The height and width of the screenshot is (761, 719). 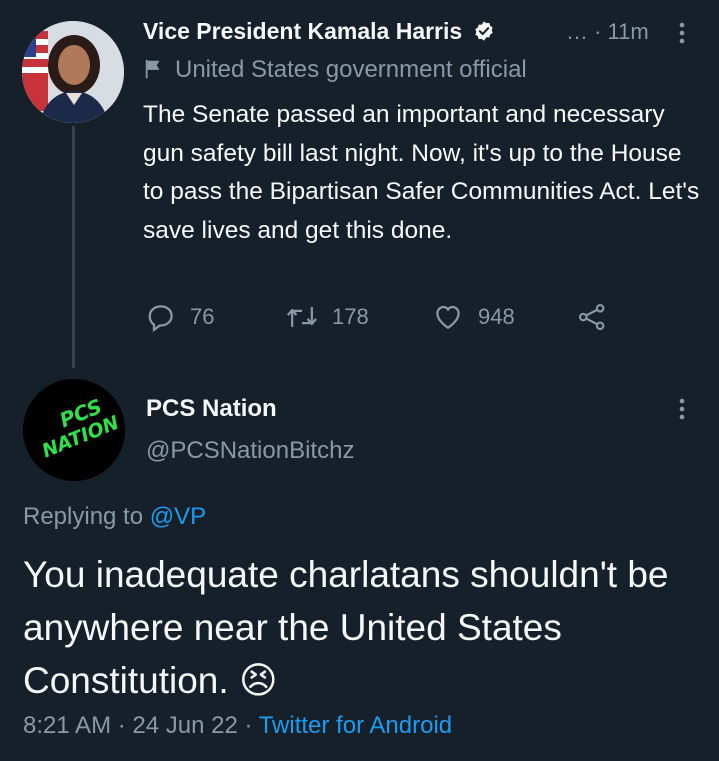 What do you see at coordinates (350, 316) in the screenshot?
I see `retweet-count: 178` at bounding box center [350, 316].